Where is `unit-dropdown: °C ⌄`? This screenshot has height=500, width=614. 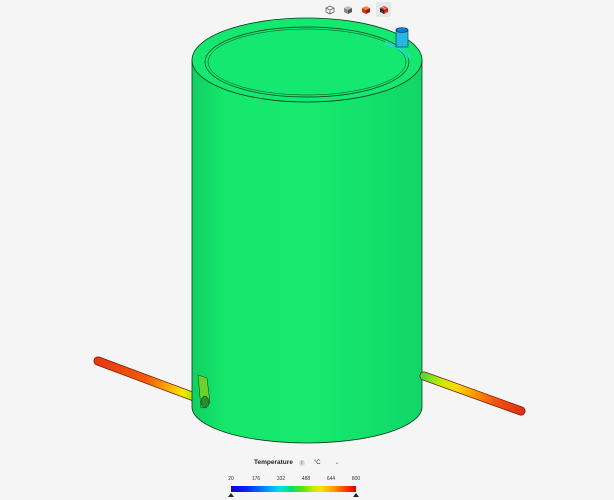
unit-dropdown: °C ⌄ is located at coordinates (327, 462).